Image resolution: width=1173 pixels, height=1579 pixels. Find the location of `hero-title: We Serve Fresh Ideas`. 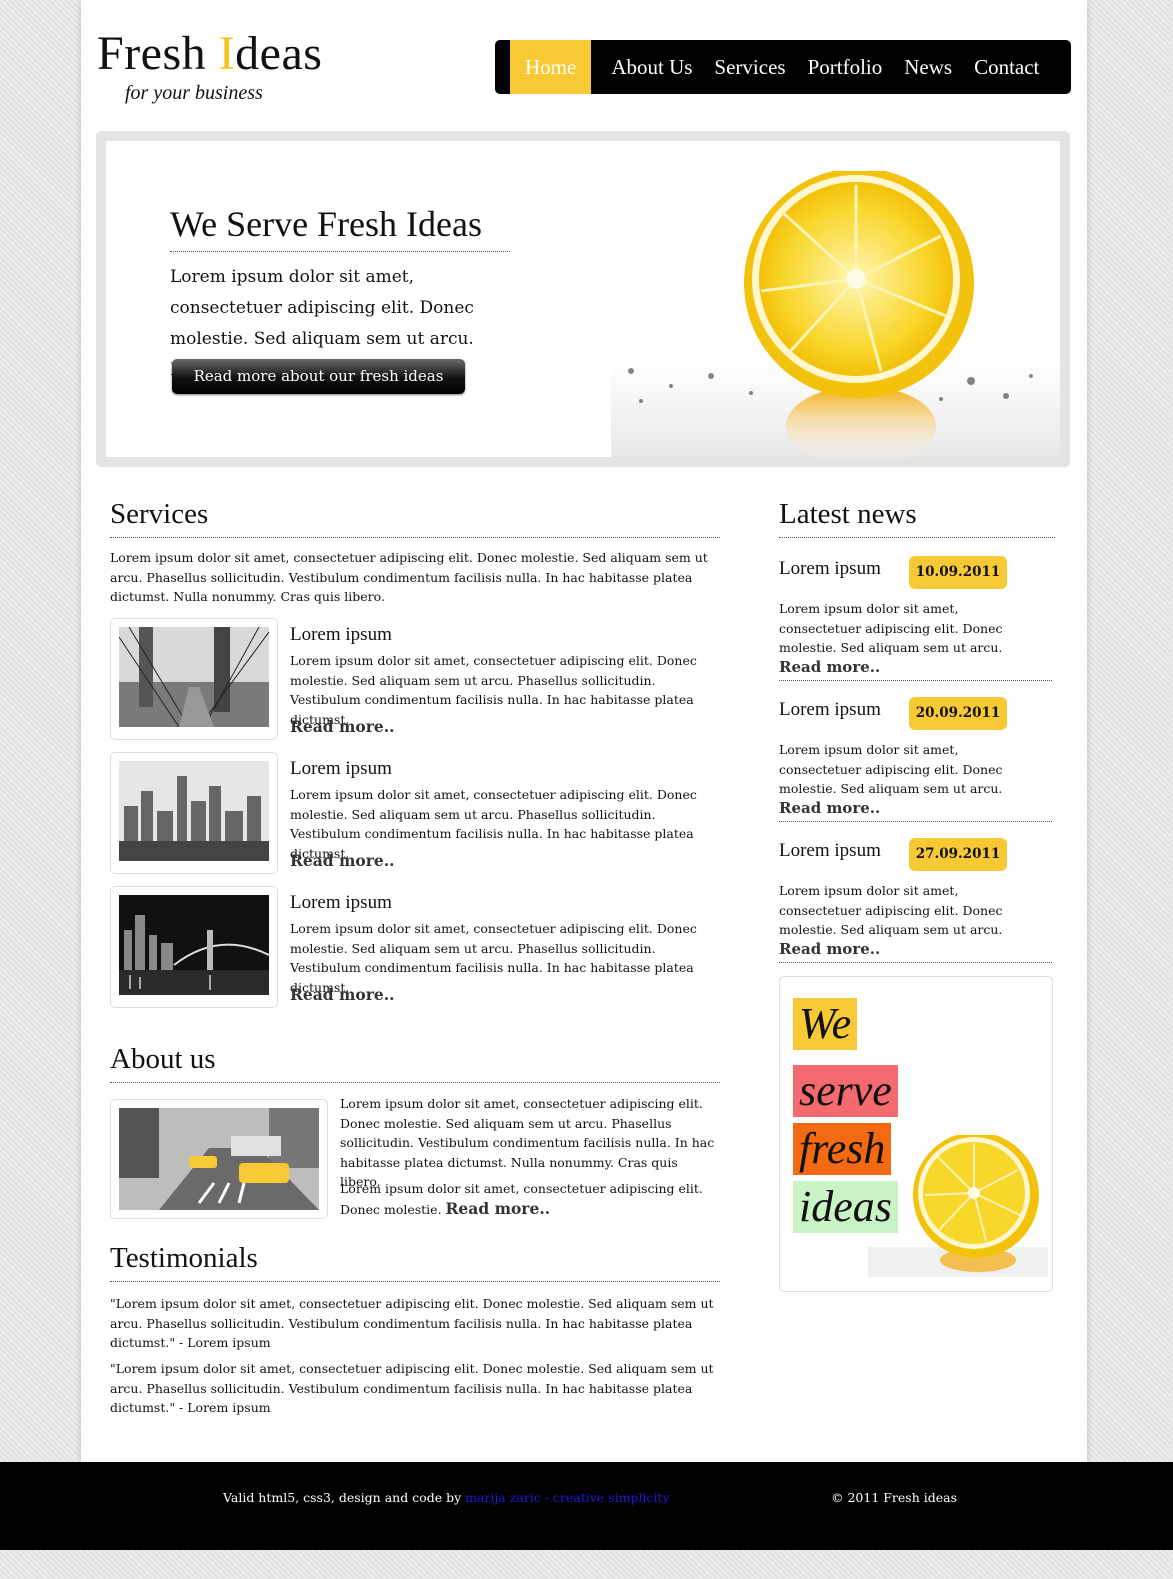

hero-title: We Serve Fresh Ideas is located at coordinates (340, 227).